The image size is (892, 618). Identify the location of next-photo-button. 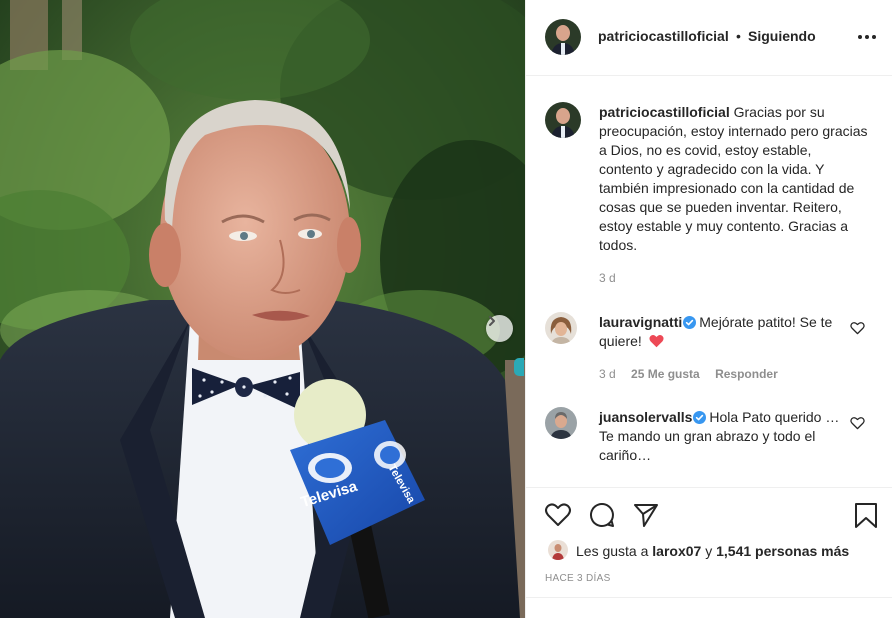
(499, 328).